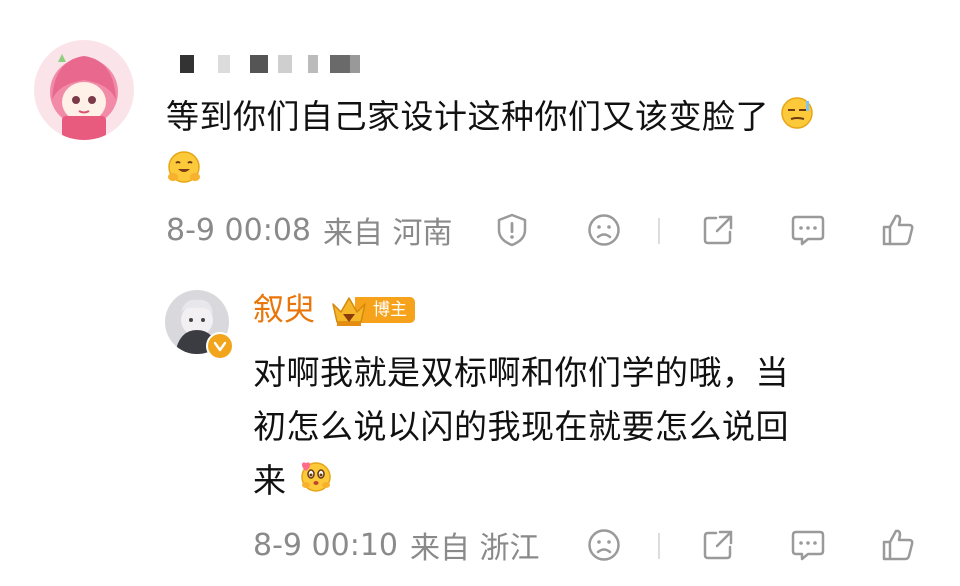 This screenshot has width=960, height=586. I want to click on smirk-emoji-icon, so click(797, 119).